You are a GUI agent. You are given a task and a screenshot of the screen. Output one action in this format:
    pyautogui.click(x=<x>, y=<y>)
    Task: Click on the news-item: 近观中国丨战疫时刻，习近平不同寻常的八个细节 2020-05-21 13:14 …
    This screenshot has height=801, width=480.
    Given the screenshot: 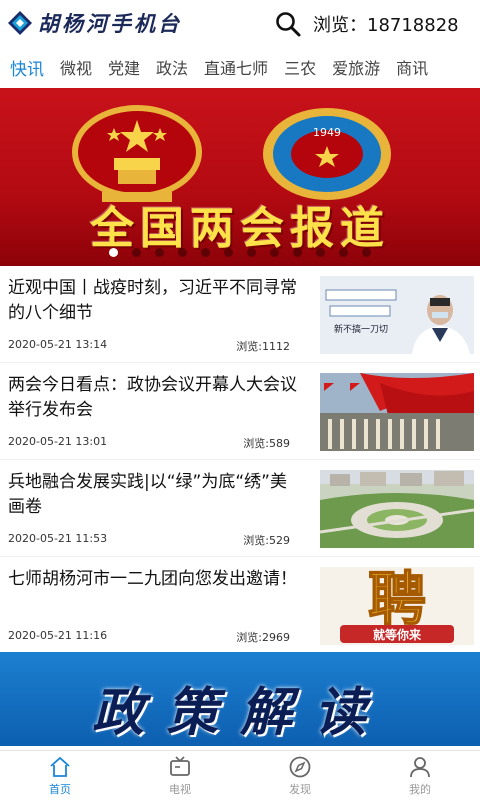 What is the action you would take?
    pyautogui.click(x=240, y=314)
    